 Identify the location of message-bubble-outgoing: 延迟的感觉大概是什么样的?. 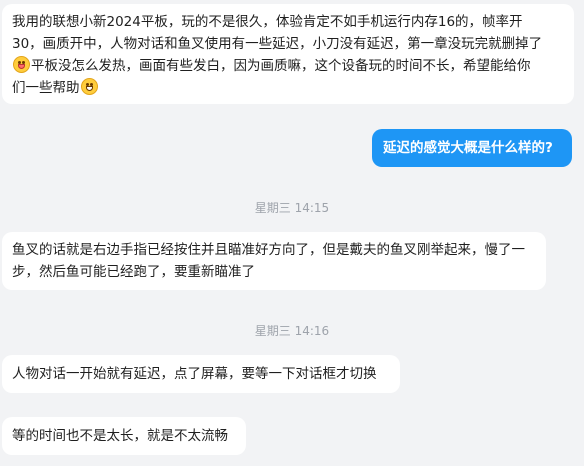
(472, 148).